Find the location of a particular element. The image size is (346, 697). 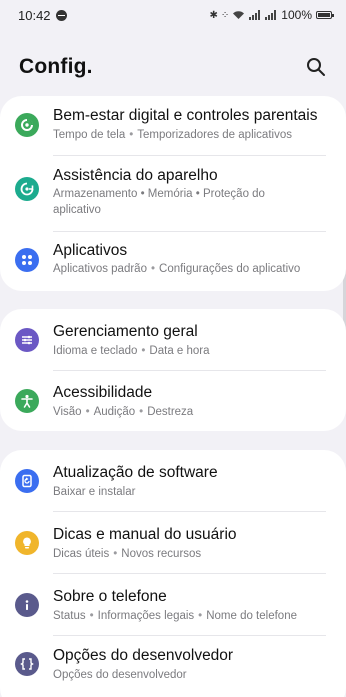

item-title: Opções do desenvolvedor is located at coordinates (143, 655).